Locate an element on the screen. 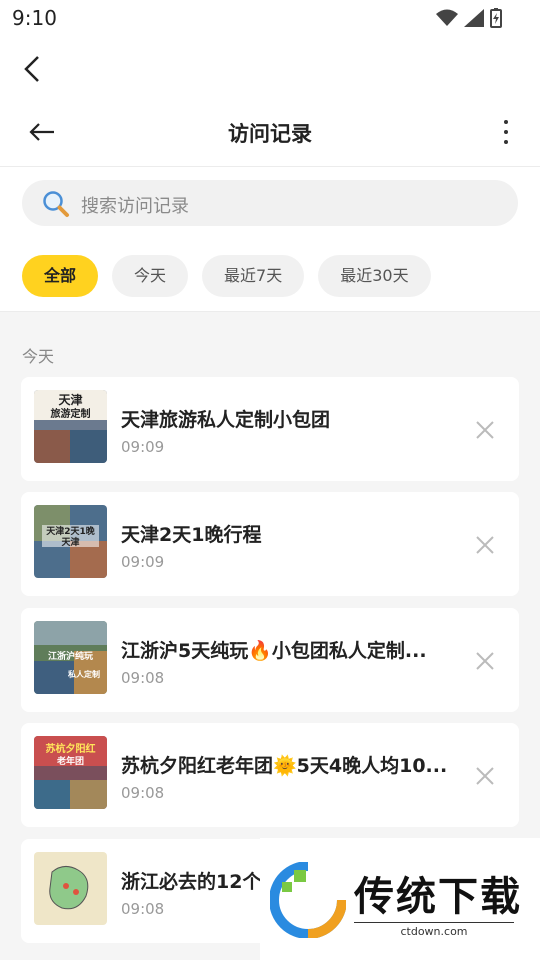 The image size is (540, 960). list-item: 江浙沪纯玩 私人定制 江浙沪5天纯玩🔥小包团私人定制... 09:08 is located at coordinates (270, 660).